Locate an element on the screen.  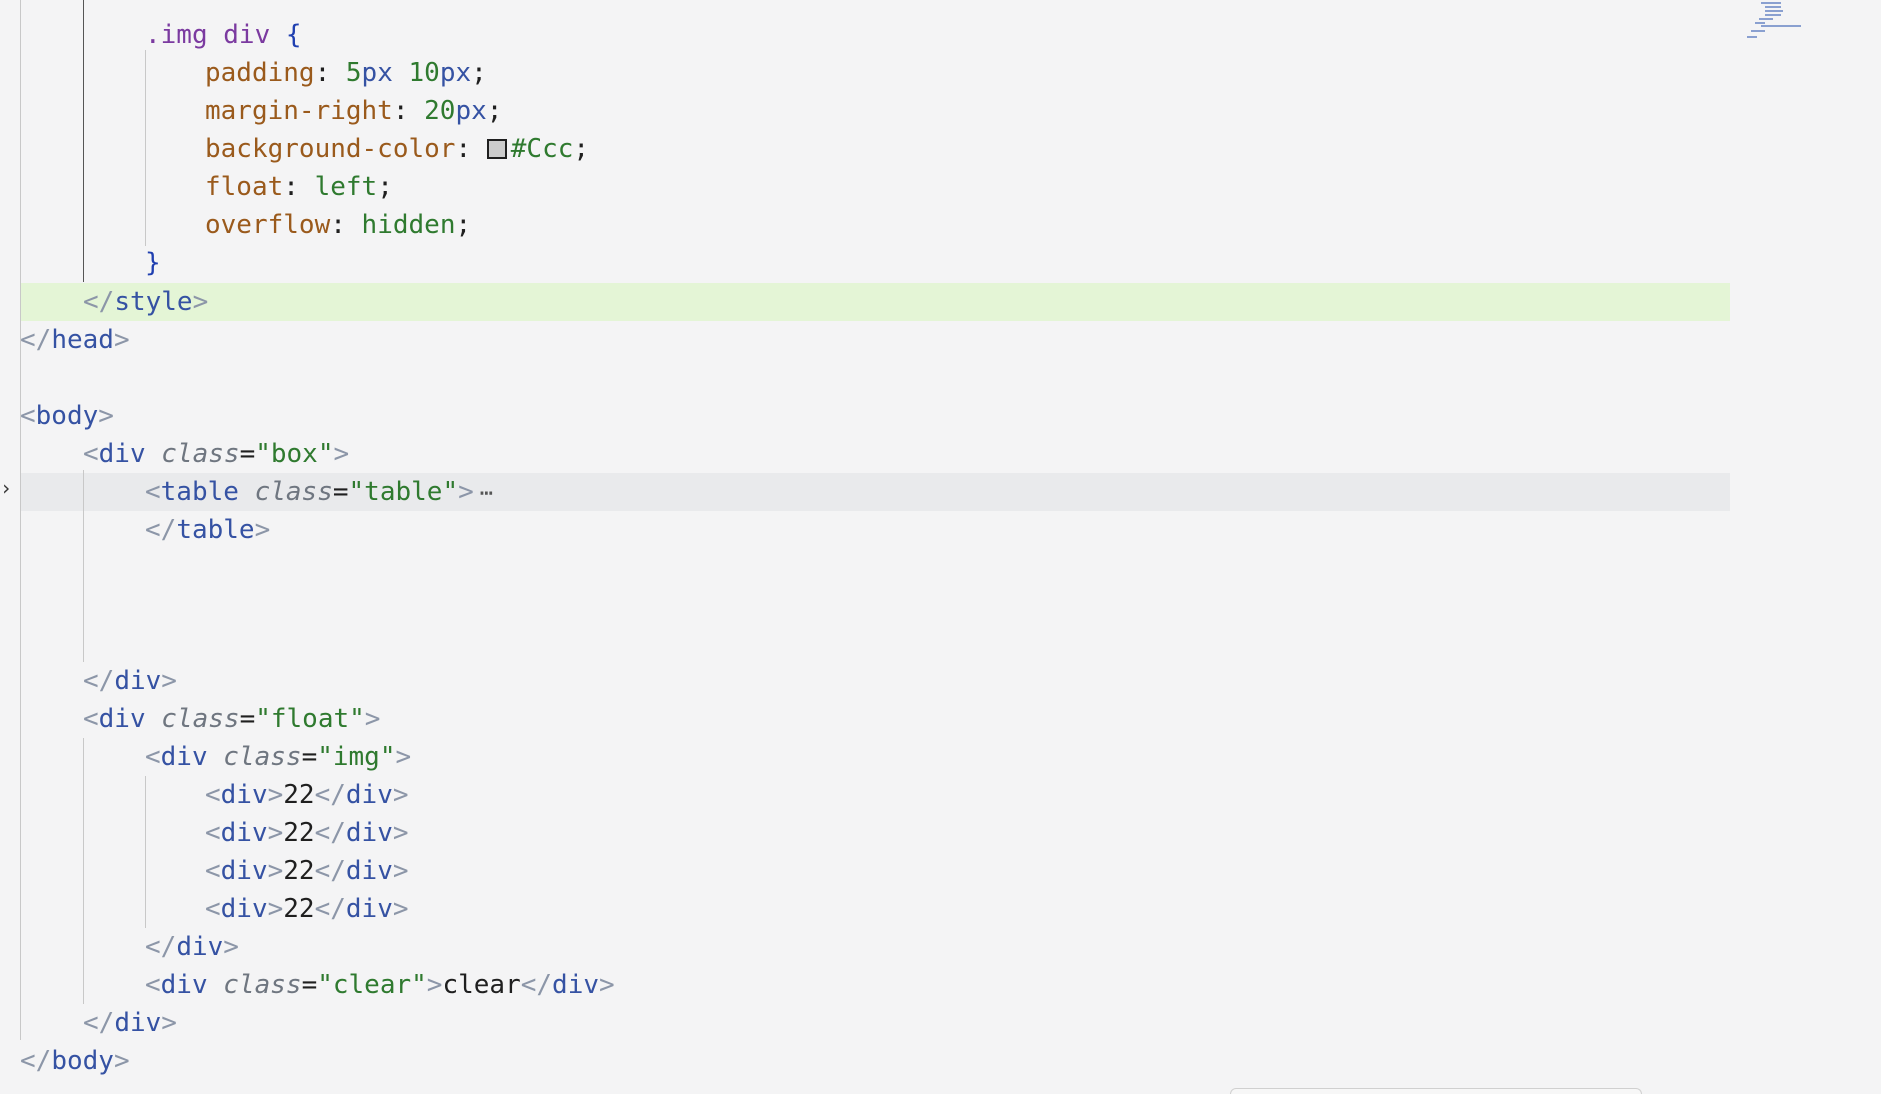
code-line: <table class="table"> ⋯ is located at coordinates (319, 492).